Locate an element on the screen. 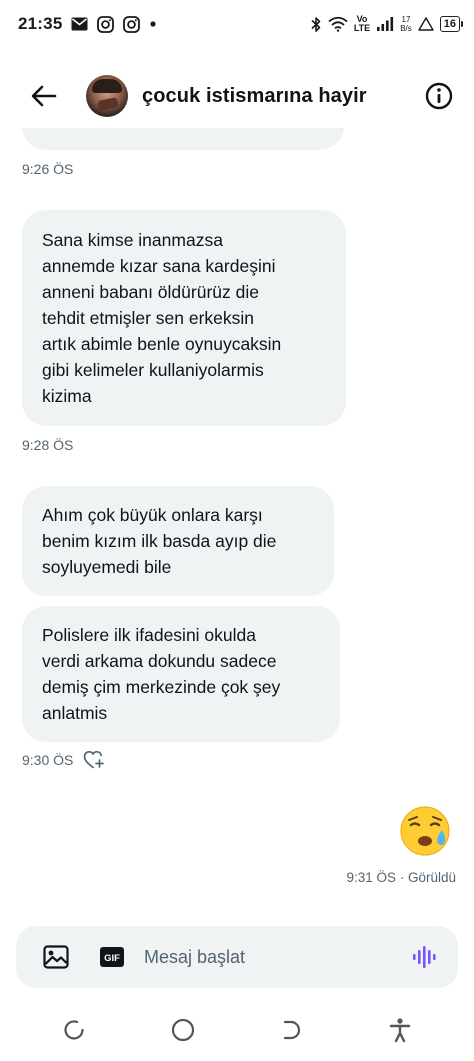 This screenshot has width=474, height=1061. status-left: 21:35 is located at coordinates (87, 24).